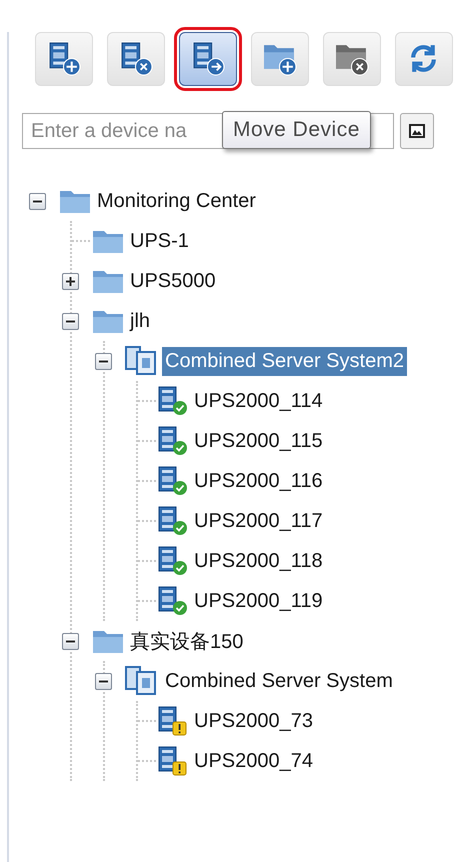  Describe the element at coordinates (296, 130) in the screenshot. I see `tooltip: Move Device` at that location.